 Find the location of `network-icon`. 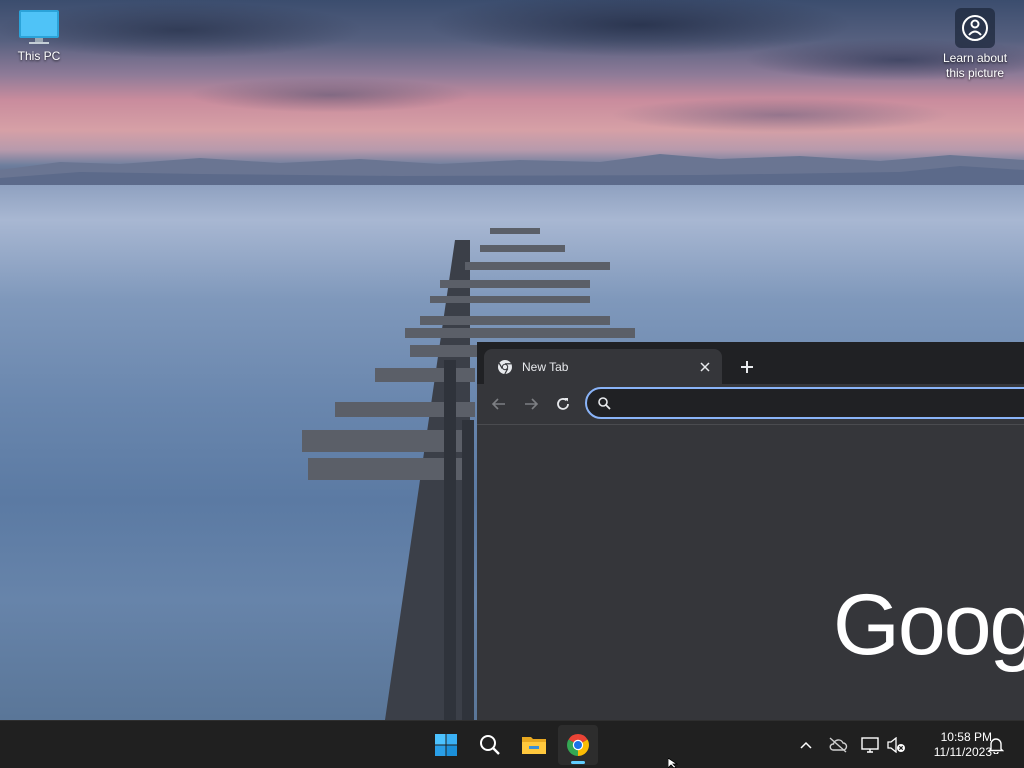

network-icon is located at coordinates (870, 745).